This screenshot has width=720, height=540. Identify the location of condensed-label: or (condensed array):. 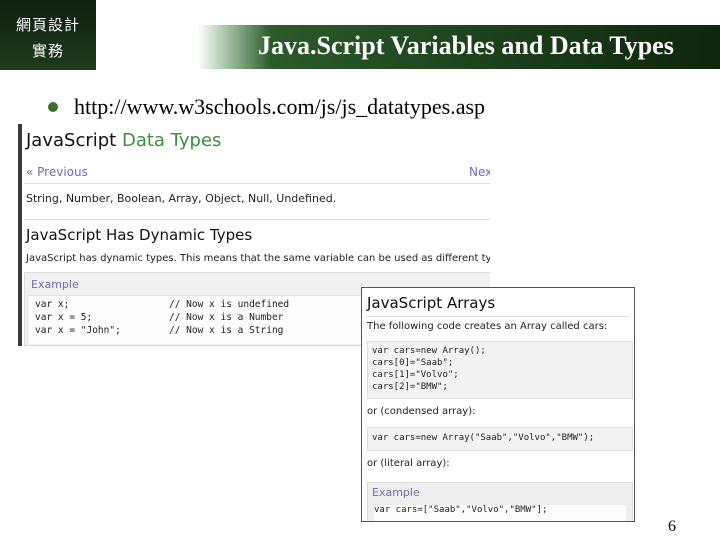
(421, 411).